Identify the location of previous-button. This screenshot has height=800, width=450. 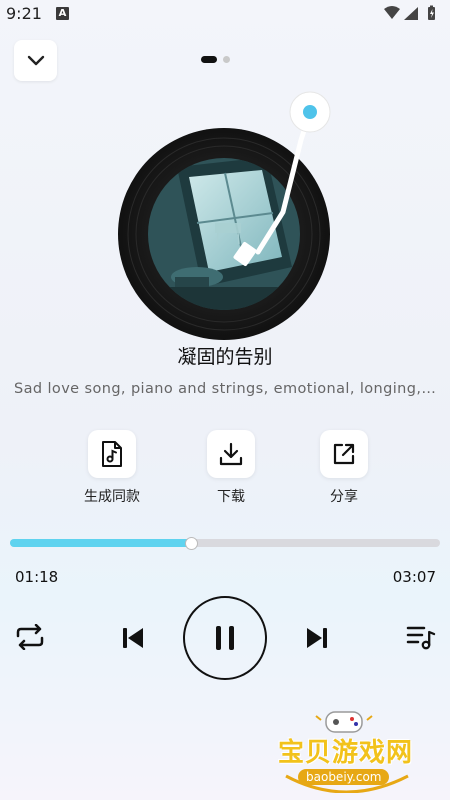
(133, 638).